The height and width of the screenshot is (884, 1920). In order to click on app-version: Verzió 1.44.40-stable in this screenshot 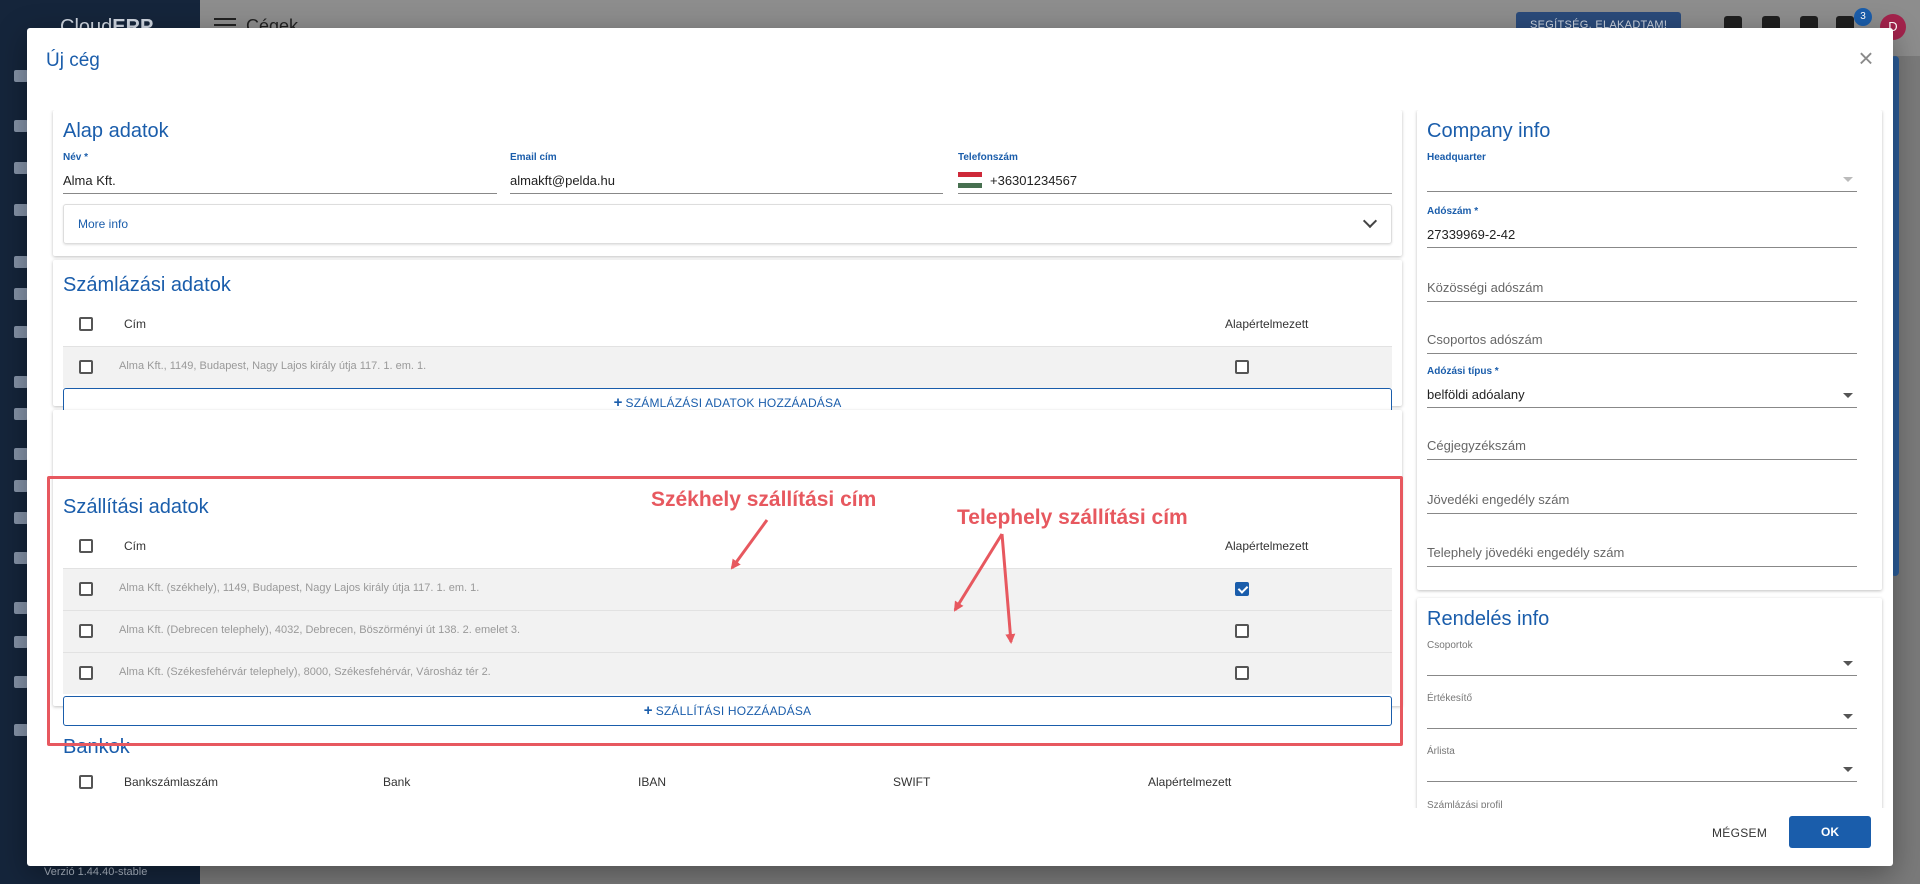, I will do `click(96, 872)`.